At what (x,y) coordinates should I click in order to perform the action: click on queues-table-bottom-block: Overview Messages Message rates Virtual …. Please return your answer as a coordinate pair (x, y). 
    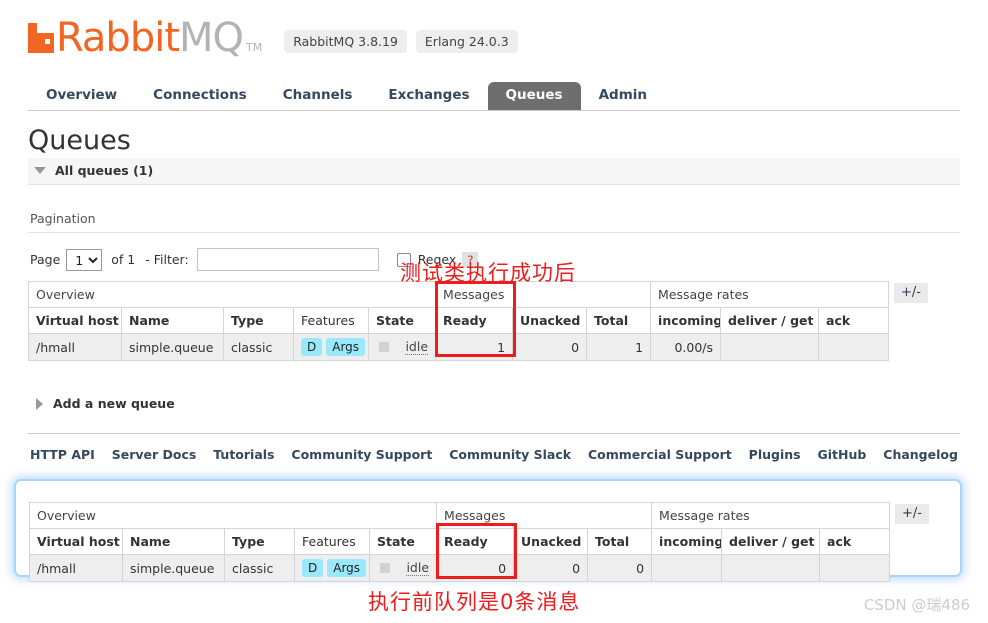
    Looking at the image, I should click on (478, 542).